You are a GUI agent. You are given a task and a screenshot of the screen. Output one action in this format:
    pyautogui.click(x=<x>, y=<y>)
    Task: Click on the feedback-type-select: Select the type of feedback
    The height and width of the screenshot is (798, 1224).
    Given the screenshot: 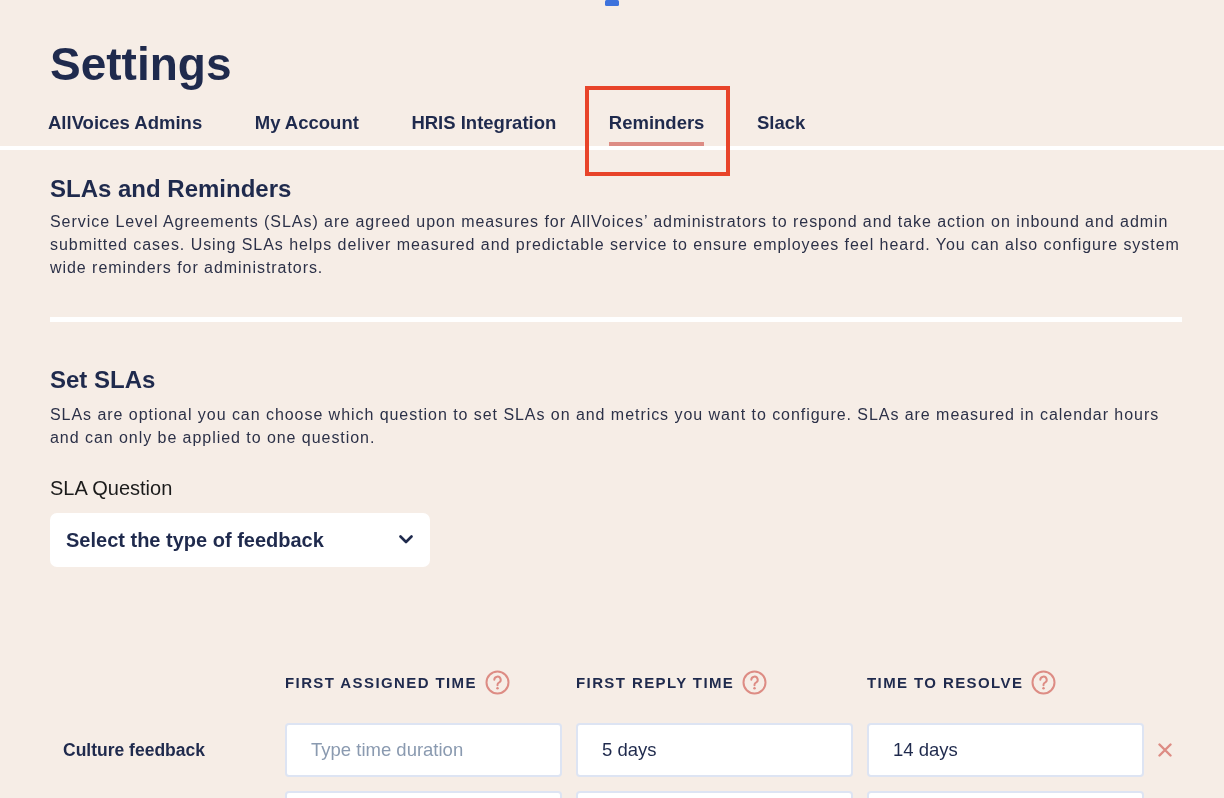 What is the action you would take?
    pyautogui.click(x=240, y=539)
    